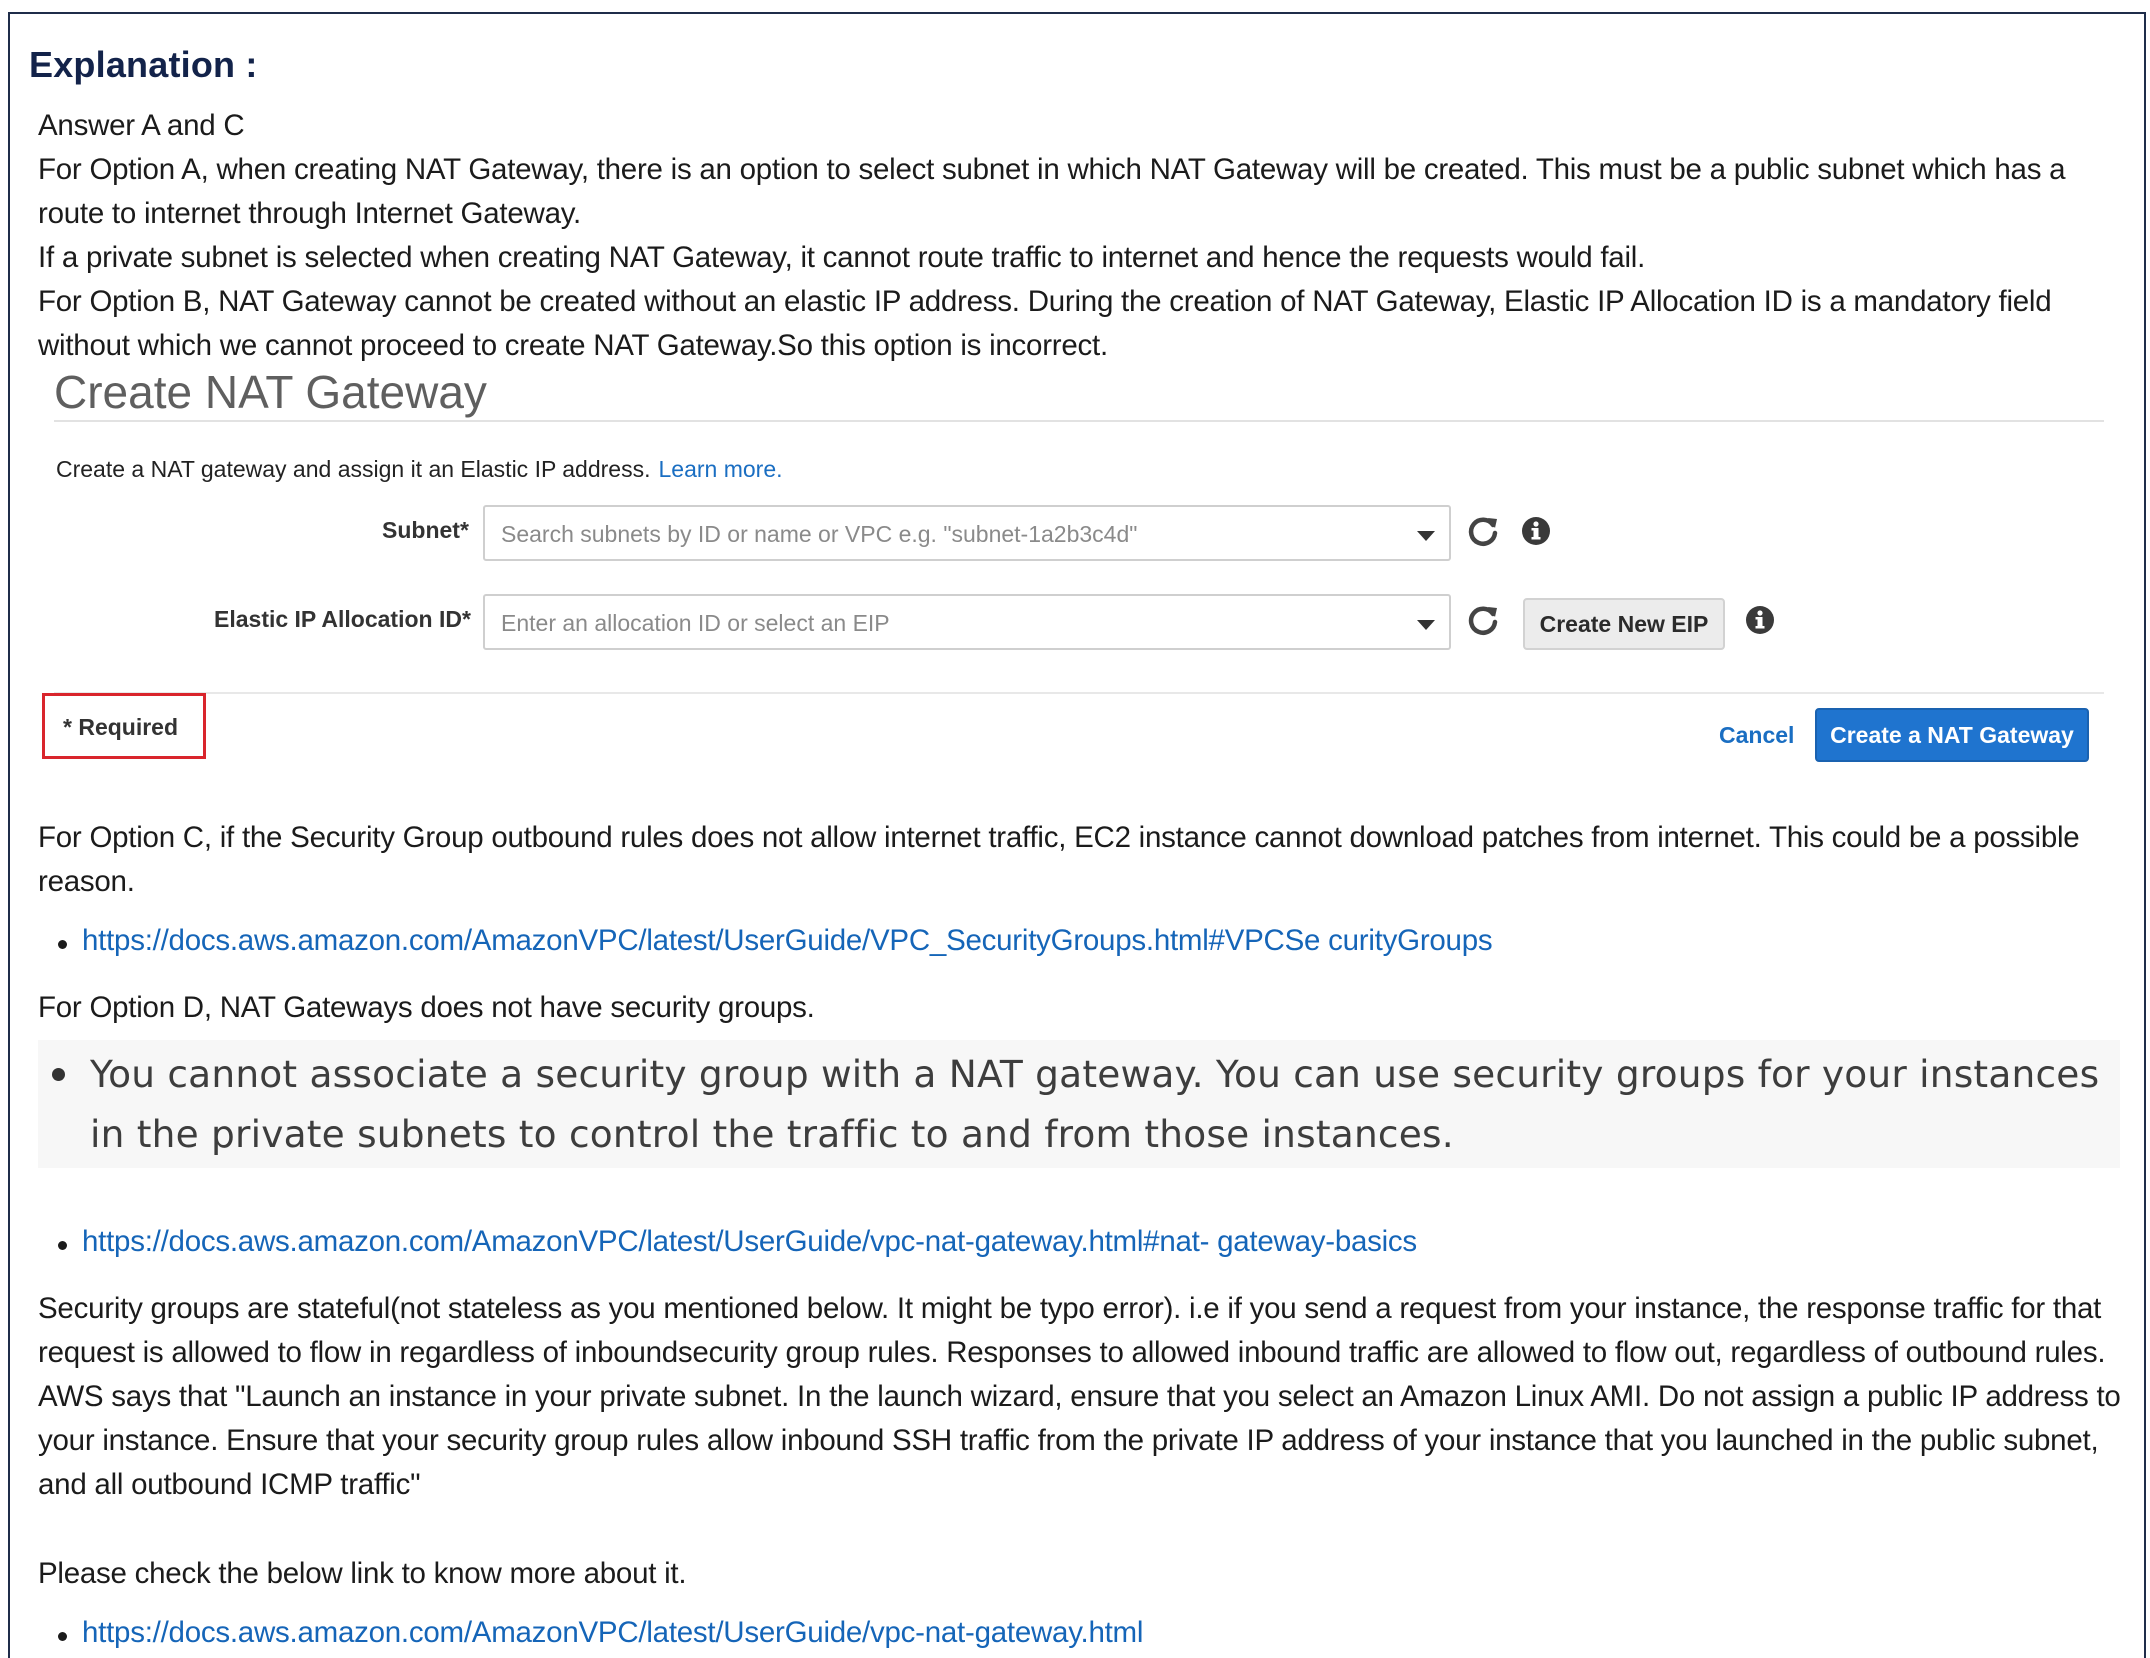 This screenshot has height=1658, width=2150. Describe the element at coordinates (1624, 624) in the screenshot. I see `create-new-eip-button: Create New EIP` at that location.